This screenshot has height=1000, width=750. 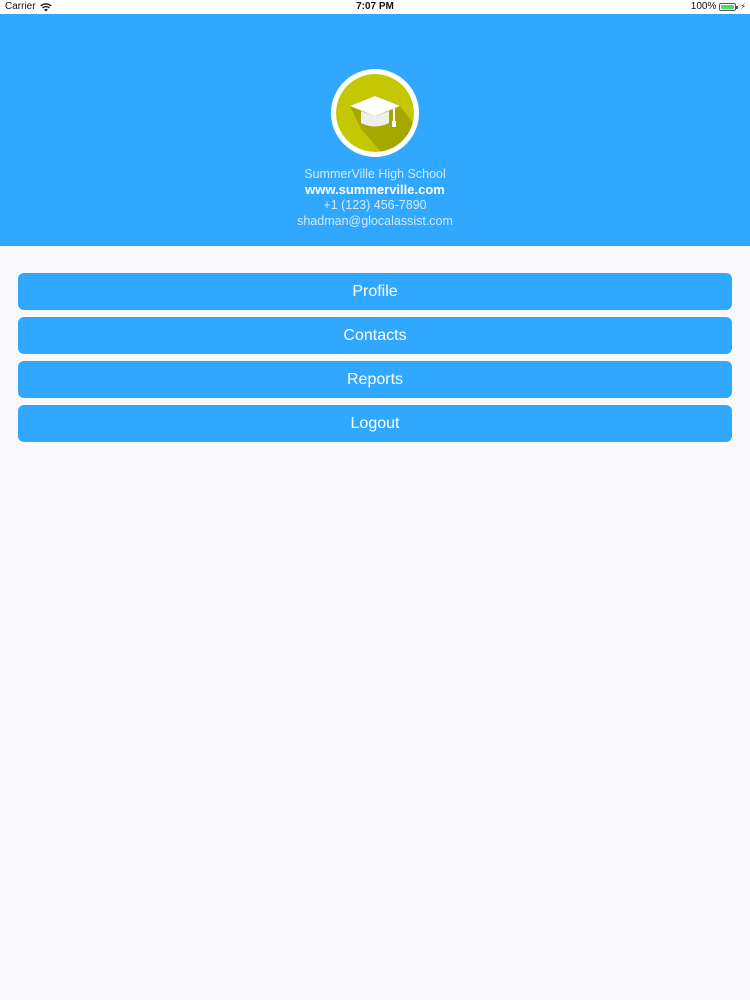 What do you see at coordinates (375, 335) in the screenshot?
I see `contacts-button: Contacts` at bounding box center [375, 335].